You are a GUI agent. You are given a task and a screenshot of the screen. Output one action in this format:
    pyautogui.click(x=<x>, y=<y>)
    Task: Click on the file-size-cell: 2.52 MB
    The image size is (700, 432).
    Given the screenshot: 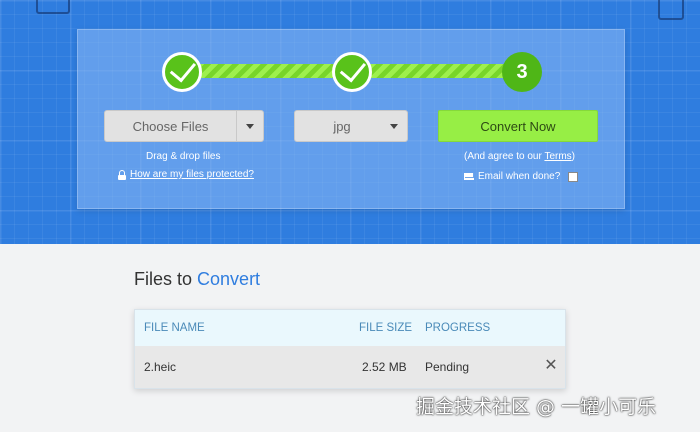 What is the action you would take?
    pyautogui.click(x=384, y=367)
    